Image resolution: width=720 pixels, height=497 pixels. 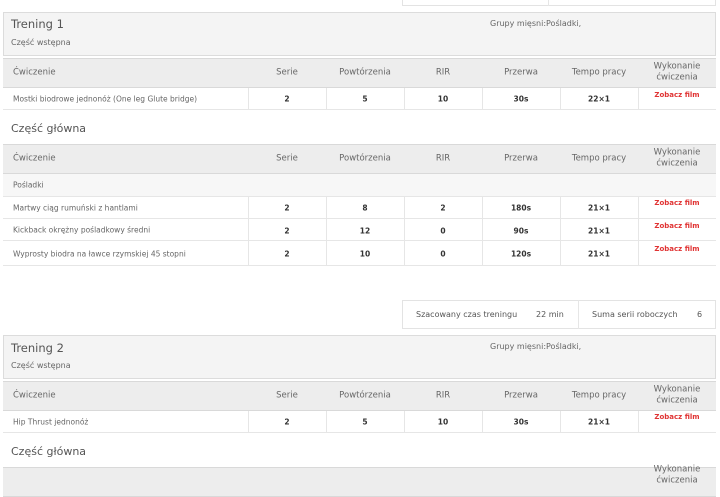 I want to click on rest-value: 180s, so click(x=521, y=208).